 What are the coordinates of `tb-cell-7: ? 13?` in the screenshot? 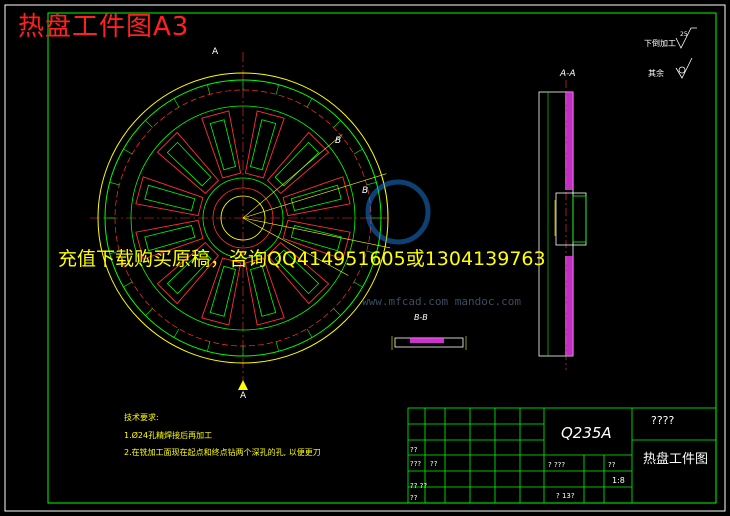 It's located at (565, 496).